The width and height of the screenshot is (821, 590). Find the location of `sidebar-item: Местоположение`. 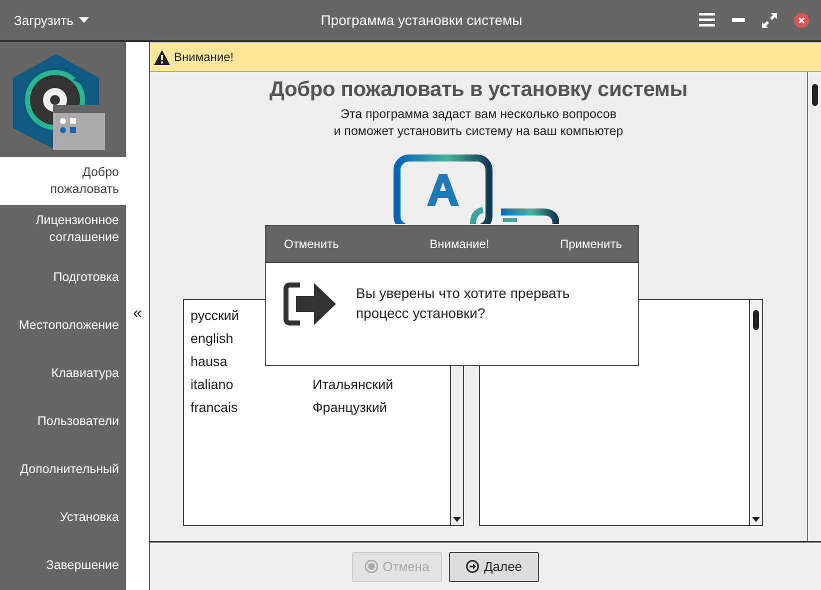

sidebar-item: Местоположение is located at coordinates (63, 325).